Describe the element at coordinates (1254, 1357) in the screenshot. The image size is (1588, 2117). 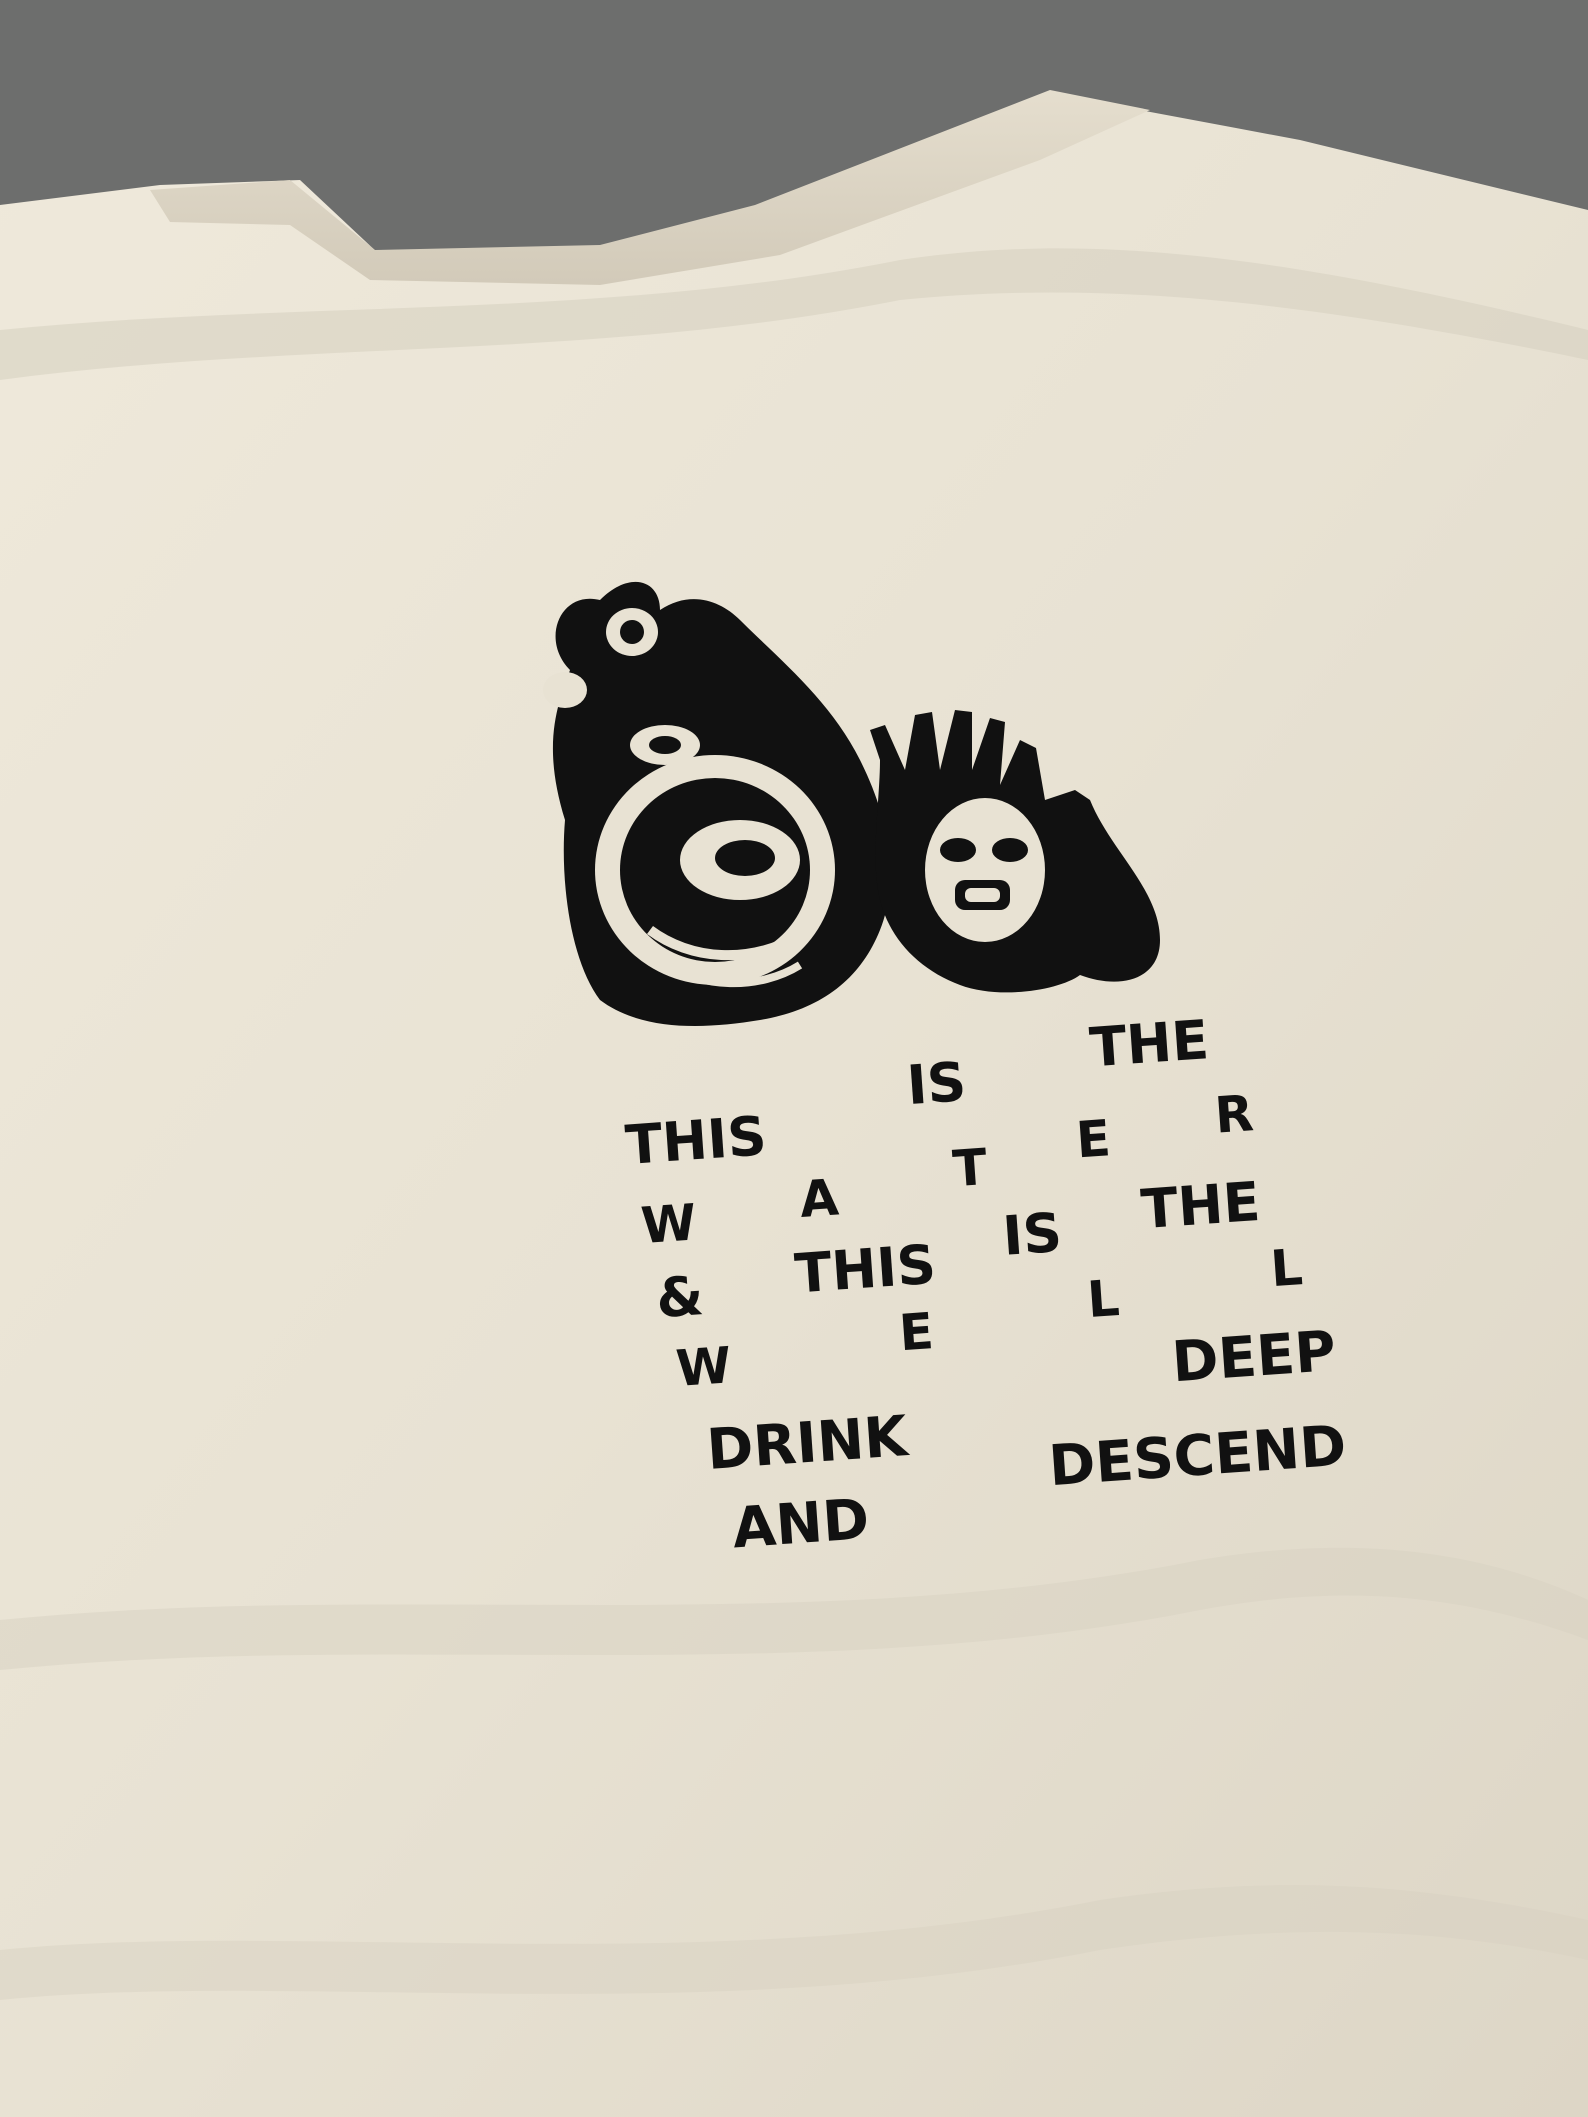
I see `print-word: DEEP` at that location.